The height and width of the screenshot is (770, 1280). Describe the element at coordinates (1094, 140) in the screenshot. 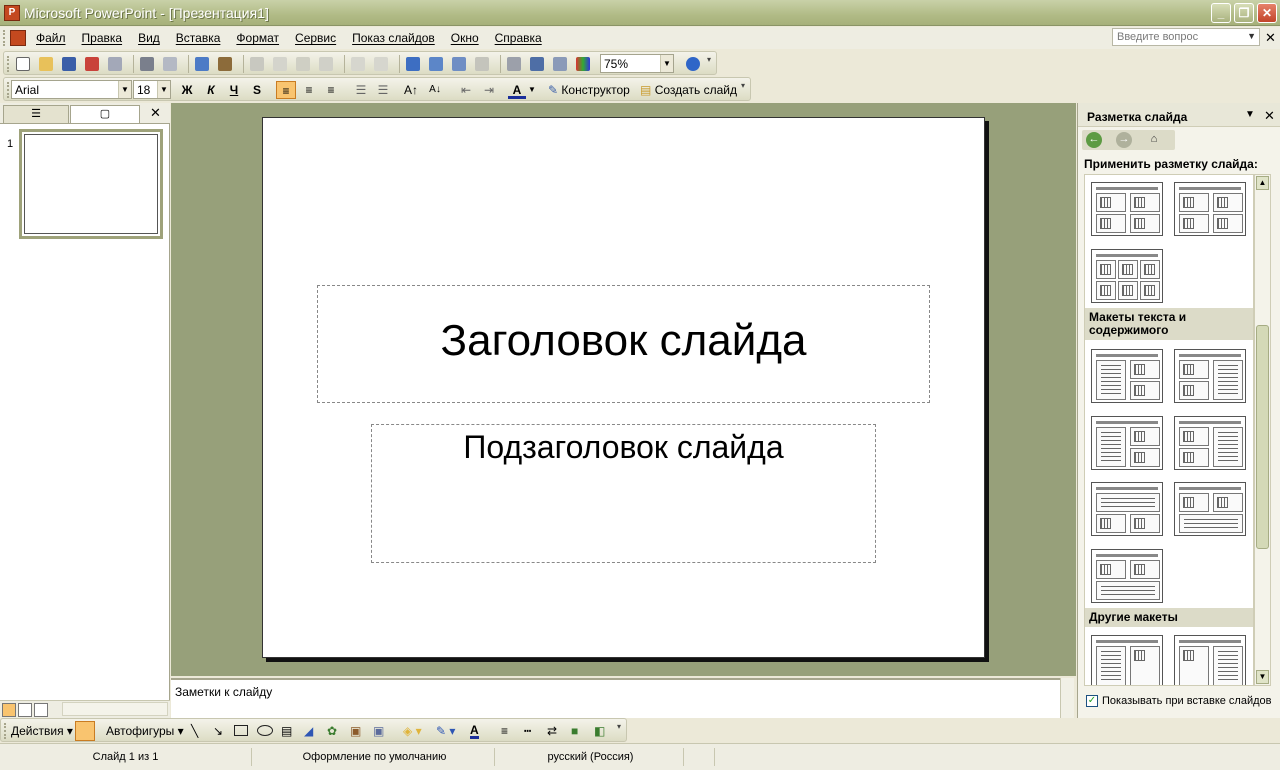

I see `back-icon: ←` at that location.